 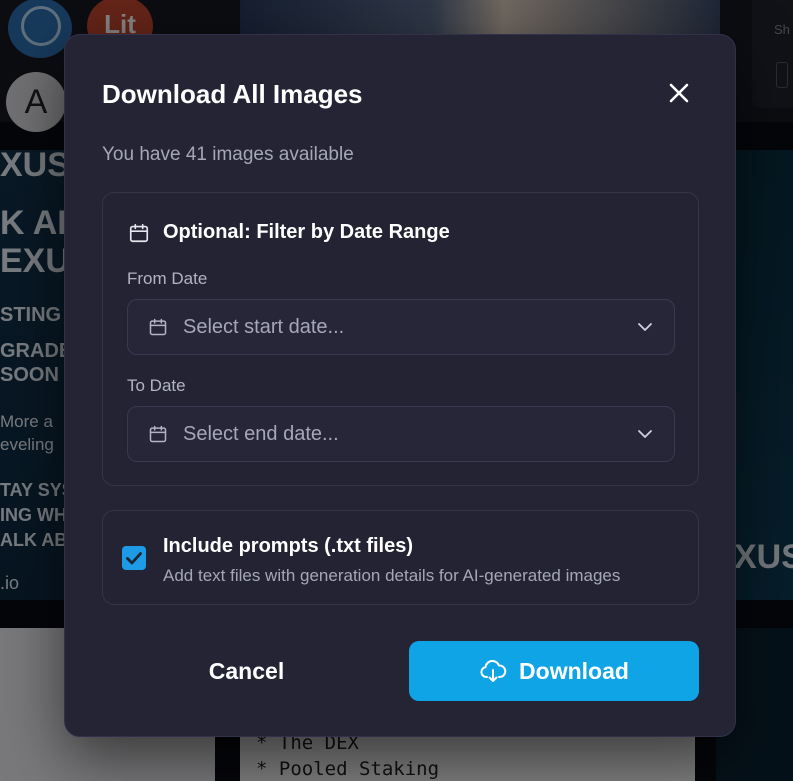 I want to click on cancel-button: Cancel, so click(x=246, y=671).